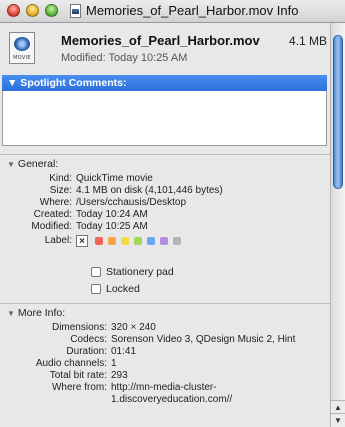 Image resolution: width=345 pixels, height=427 pixels. I want to click on modified-date: Modified: Today 10:25 AM, so click(124, 58).